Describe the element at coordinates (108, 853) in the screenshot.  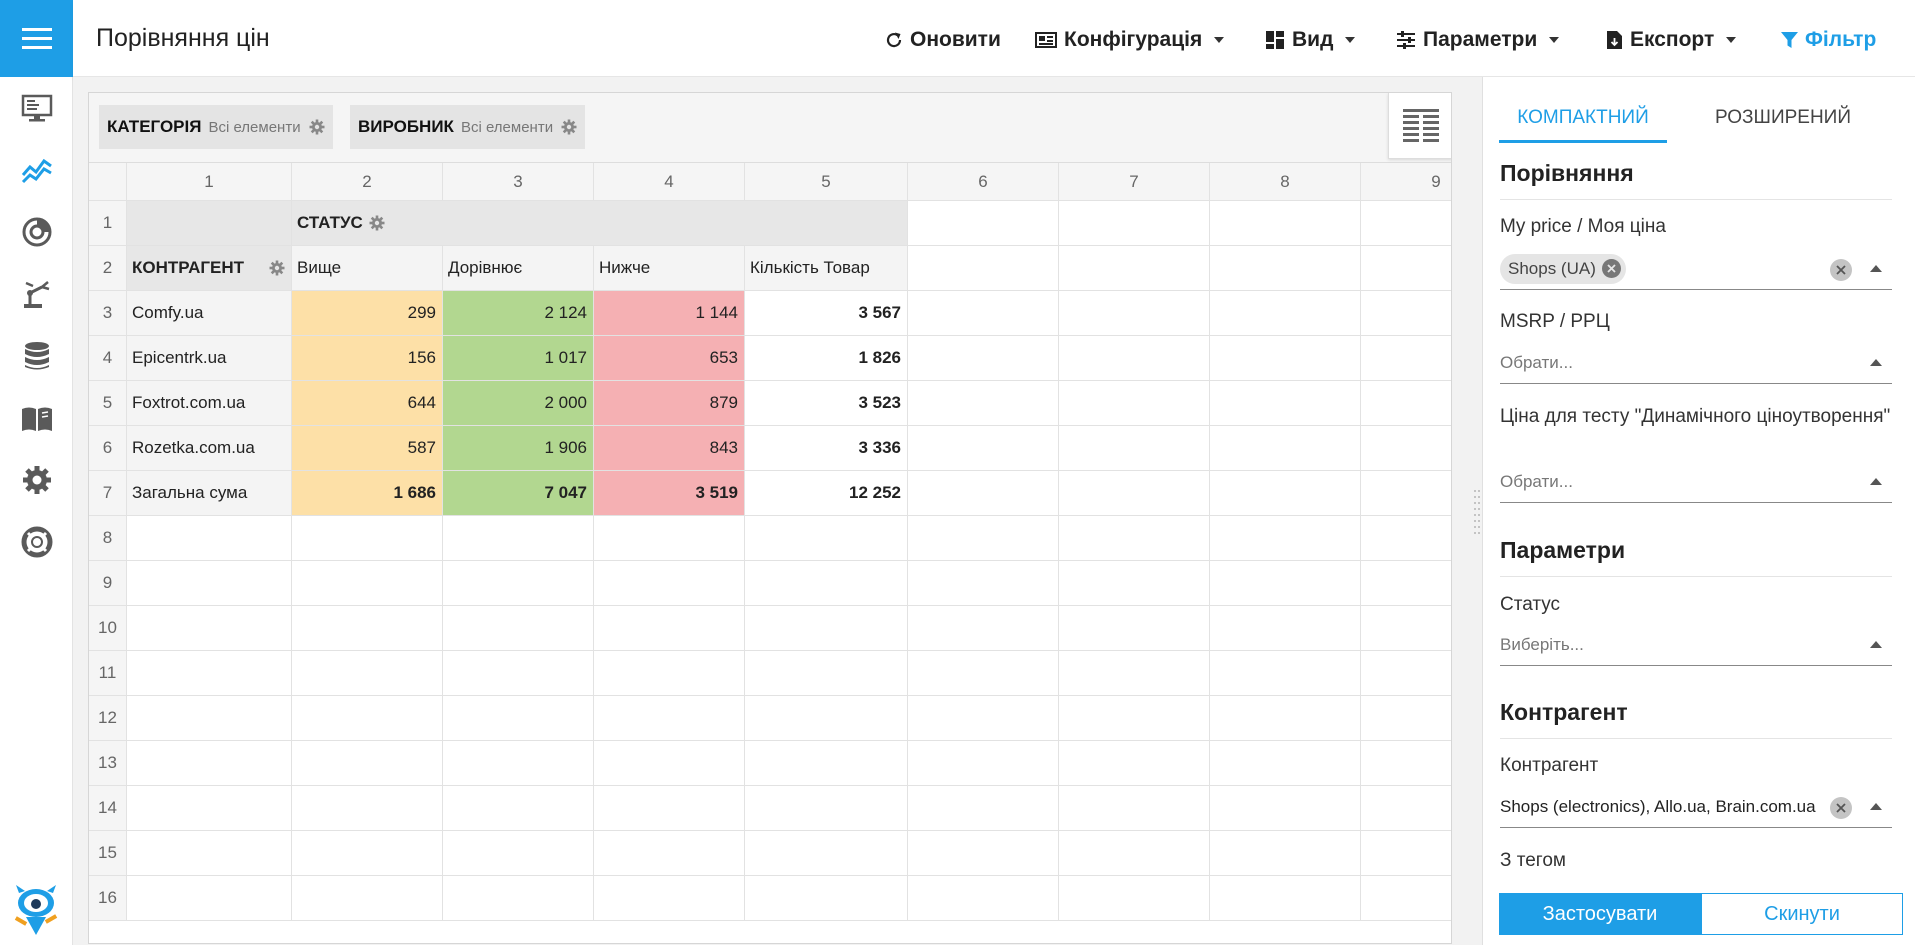
I see `row-number: 15` at that location.